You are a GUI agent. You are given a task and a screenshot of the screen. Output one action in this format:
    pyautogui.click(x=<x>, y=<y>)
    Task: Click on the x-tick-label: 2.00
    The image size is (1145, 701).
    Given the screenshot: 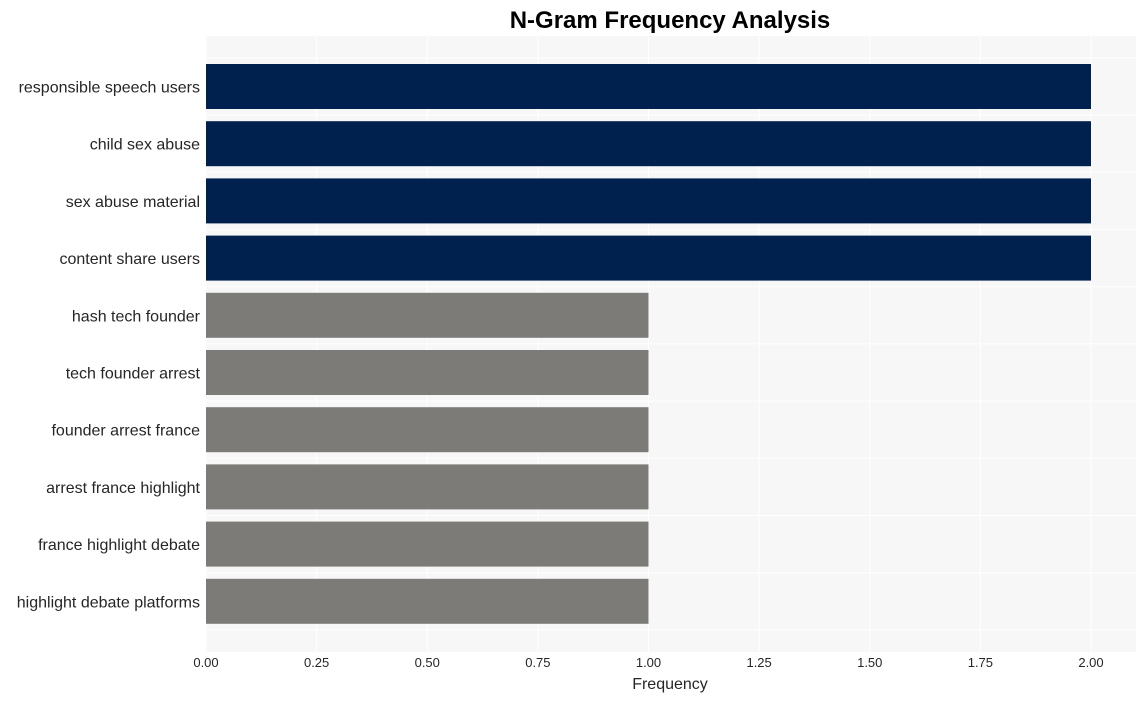 What is the action you would take?
    pyautogui.click(x=1090, y=662)
    